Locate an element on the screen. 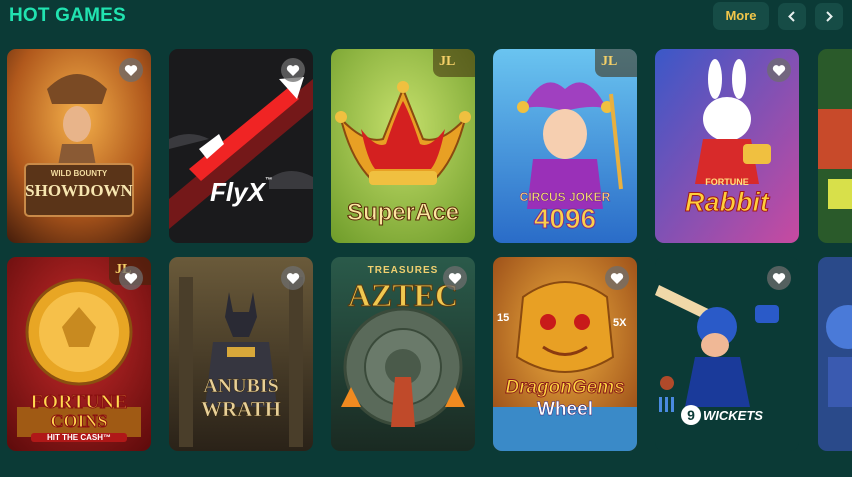 Image resolution: width=852 pixels, height=477 pixels. game-card-9-wickets: 9 WICKETS is located at coordinates (727, 354).